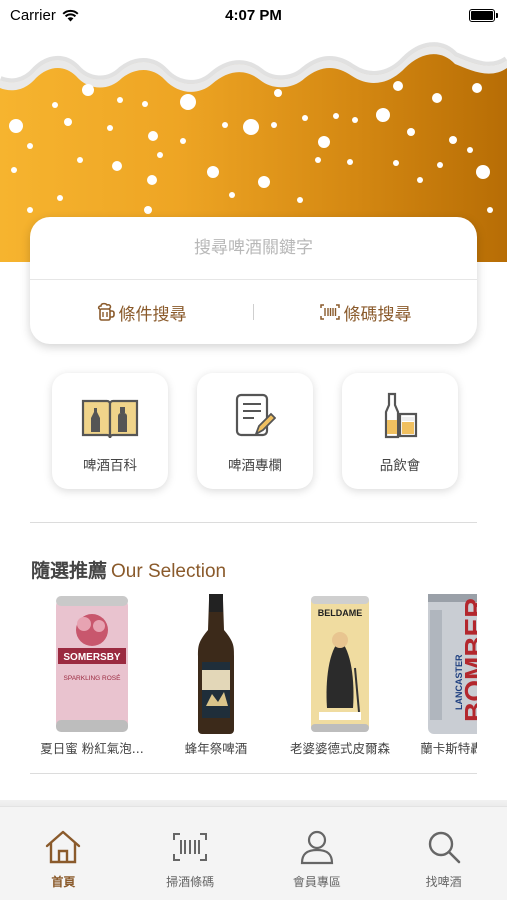  What do you see at coordinates (216, 748) in the screenshot?
I see `product-name: 蜂年祭啤酒` at bounding box center [216, 748].